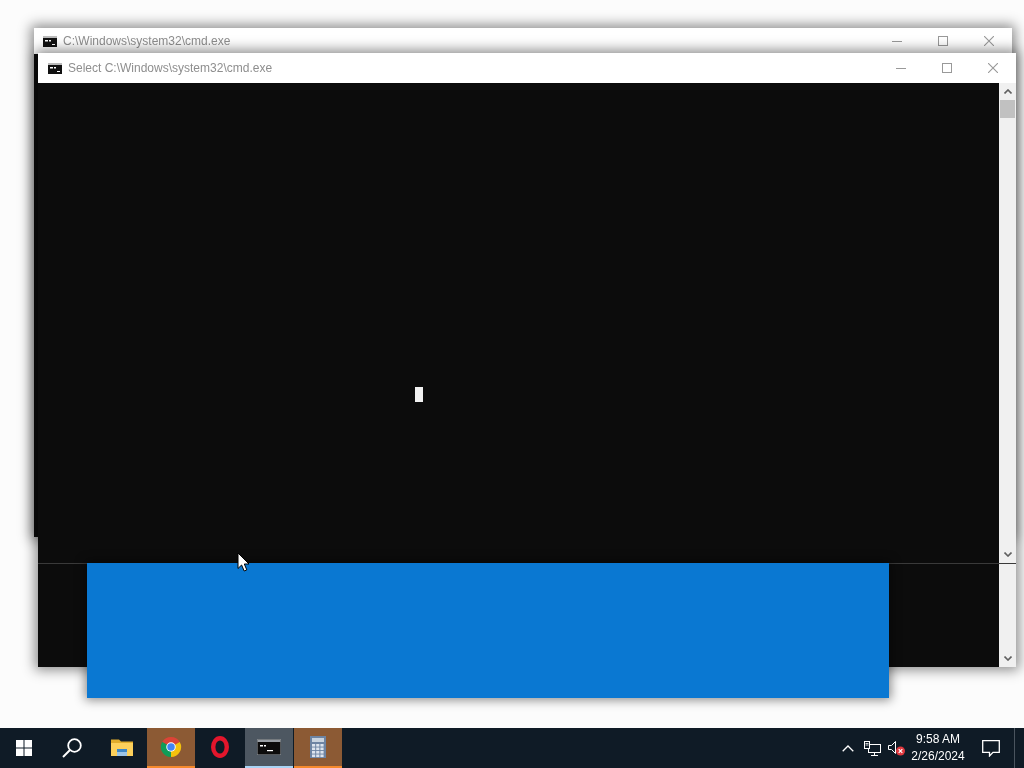  What do you see at coordinates (147, 41) in the screenshot?
I see `window-title: C:\Windows\system32\cmd.exe` at bounding box center [147, 41].